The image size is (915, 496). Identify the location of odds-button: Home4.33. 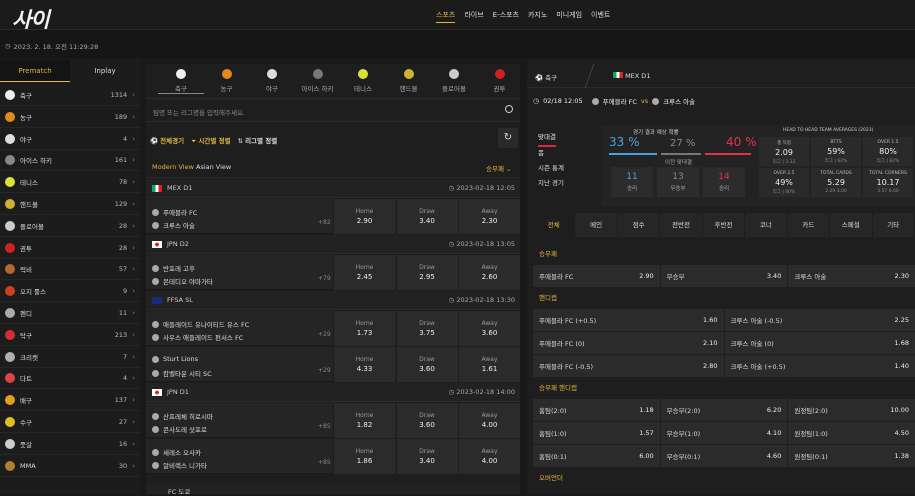
(364, 364).